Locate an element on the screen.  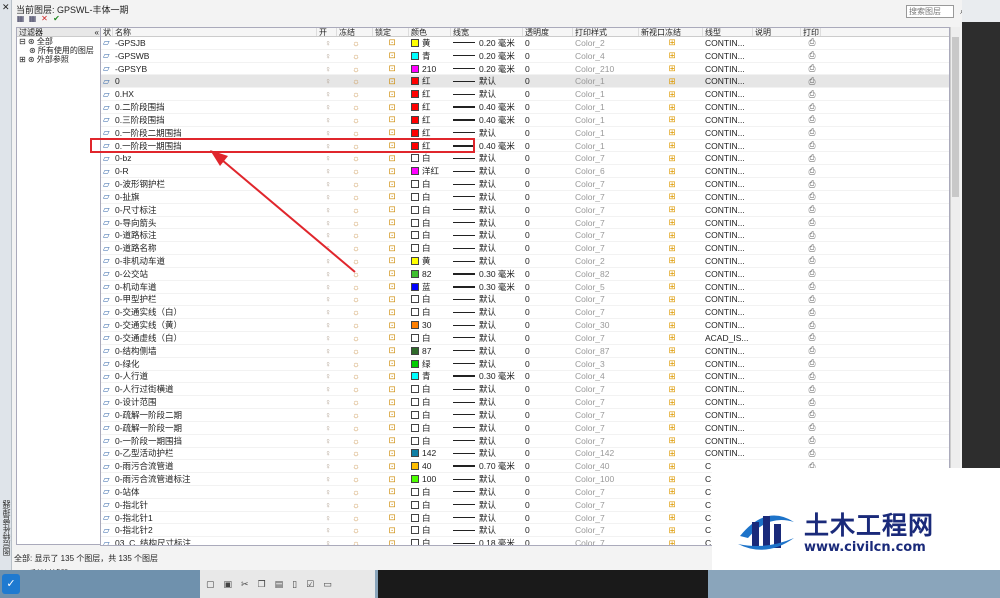
layer-row: ▱ 0-甲型护栏 ♀ ☼ ⊡ 白默认 0 Color_7 ⊞ CONTIN... ⎙ is located at coordinates (525, 300).